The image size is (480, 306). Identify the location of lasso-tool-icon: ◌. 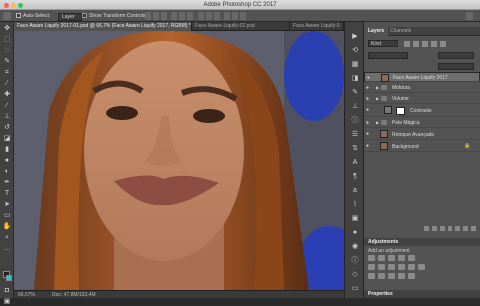
(7, 50).